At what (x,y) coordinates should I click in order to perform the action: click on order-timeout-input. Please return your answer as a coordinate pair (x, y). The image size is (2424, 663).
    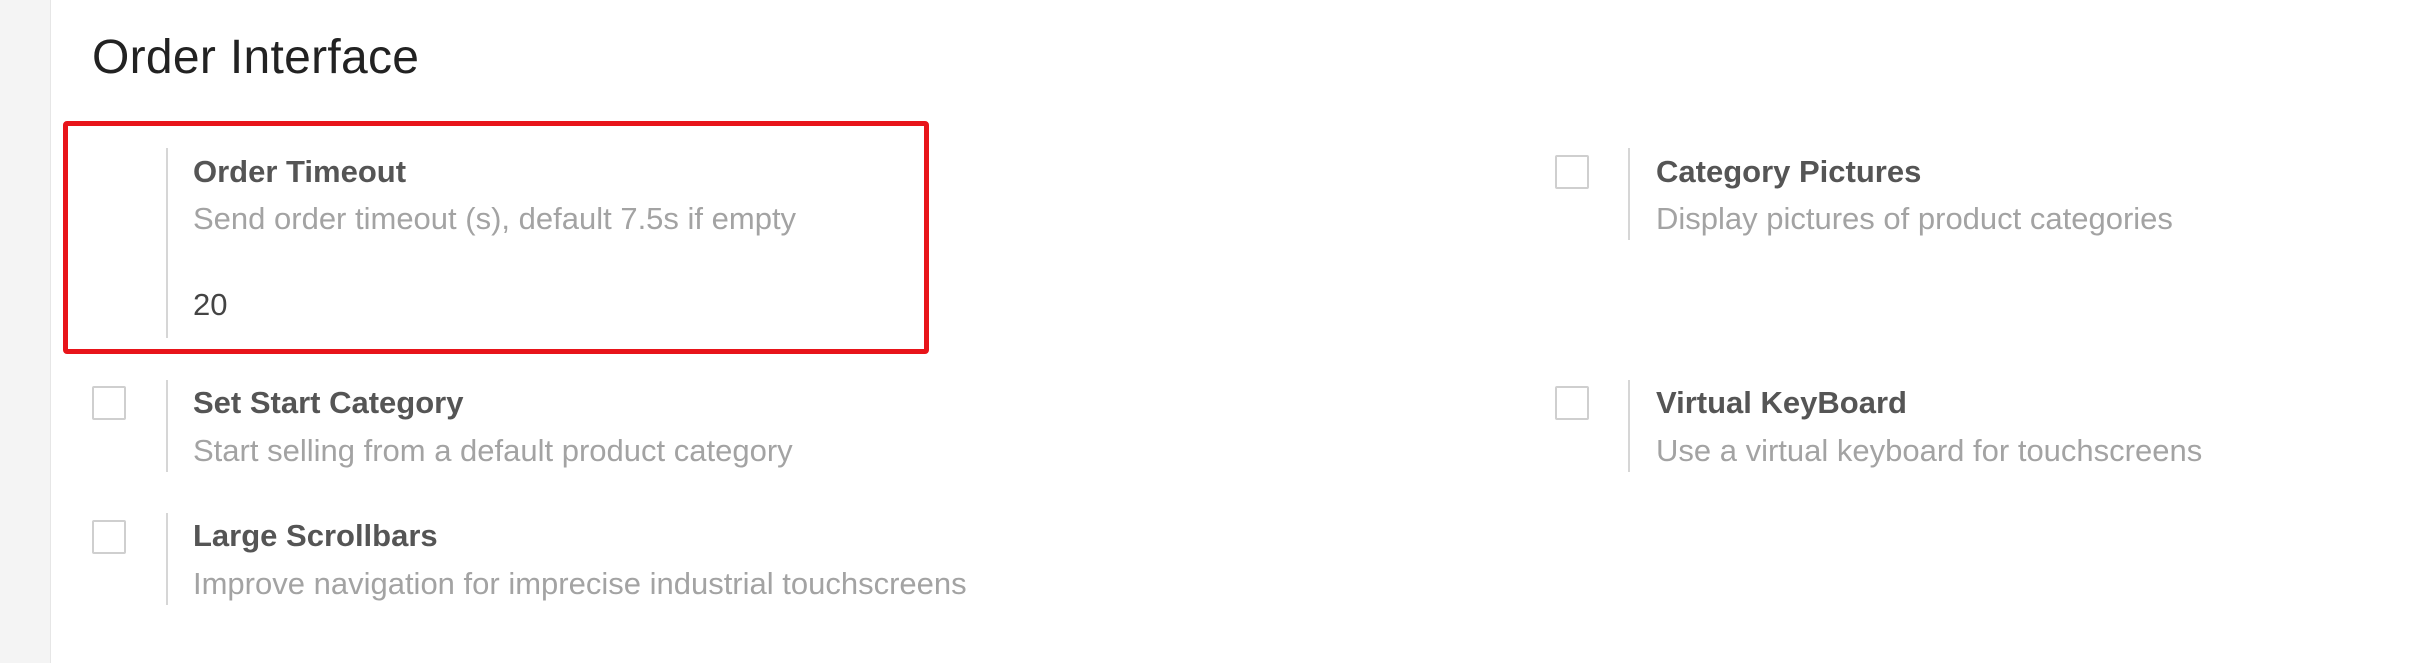
    Looking at the image, I should click on (343, 305).